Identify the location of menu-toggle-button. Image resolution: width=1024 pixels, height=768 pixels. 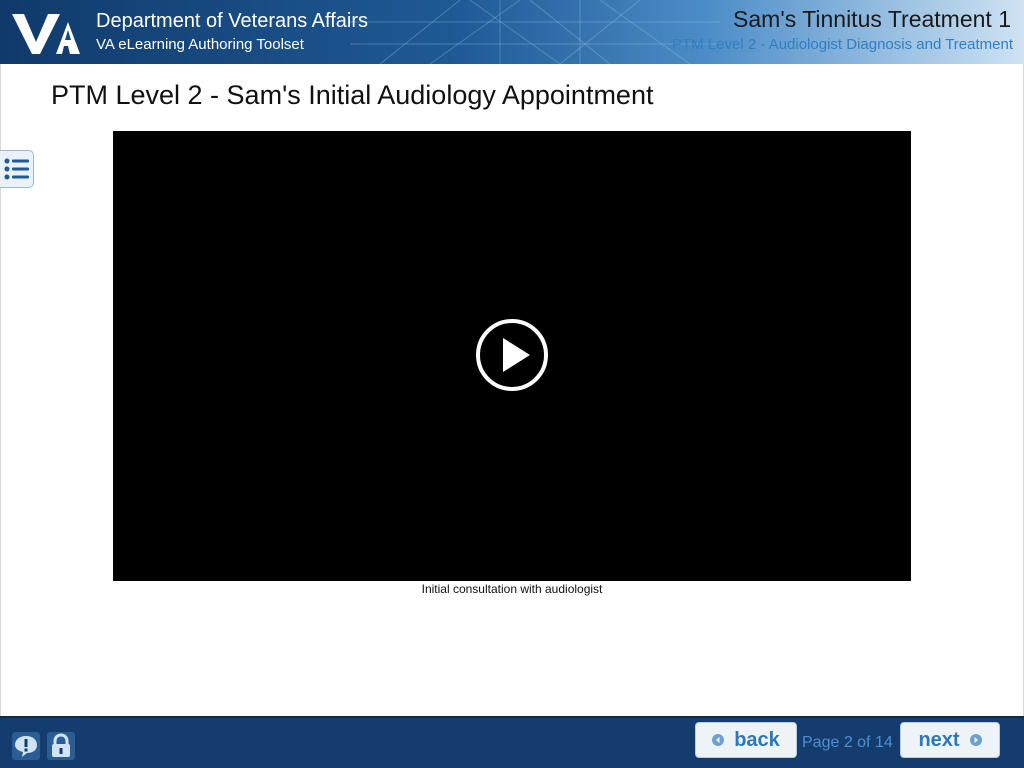
(17, 169).